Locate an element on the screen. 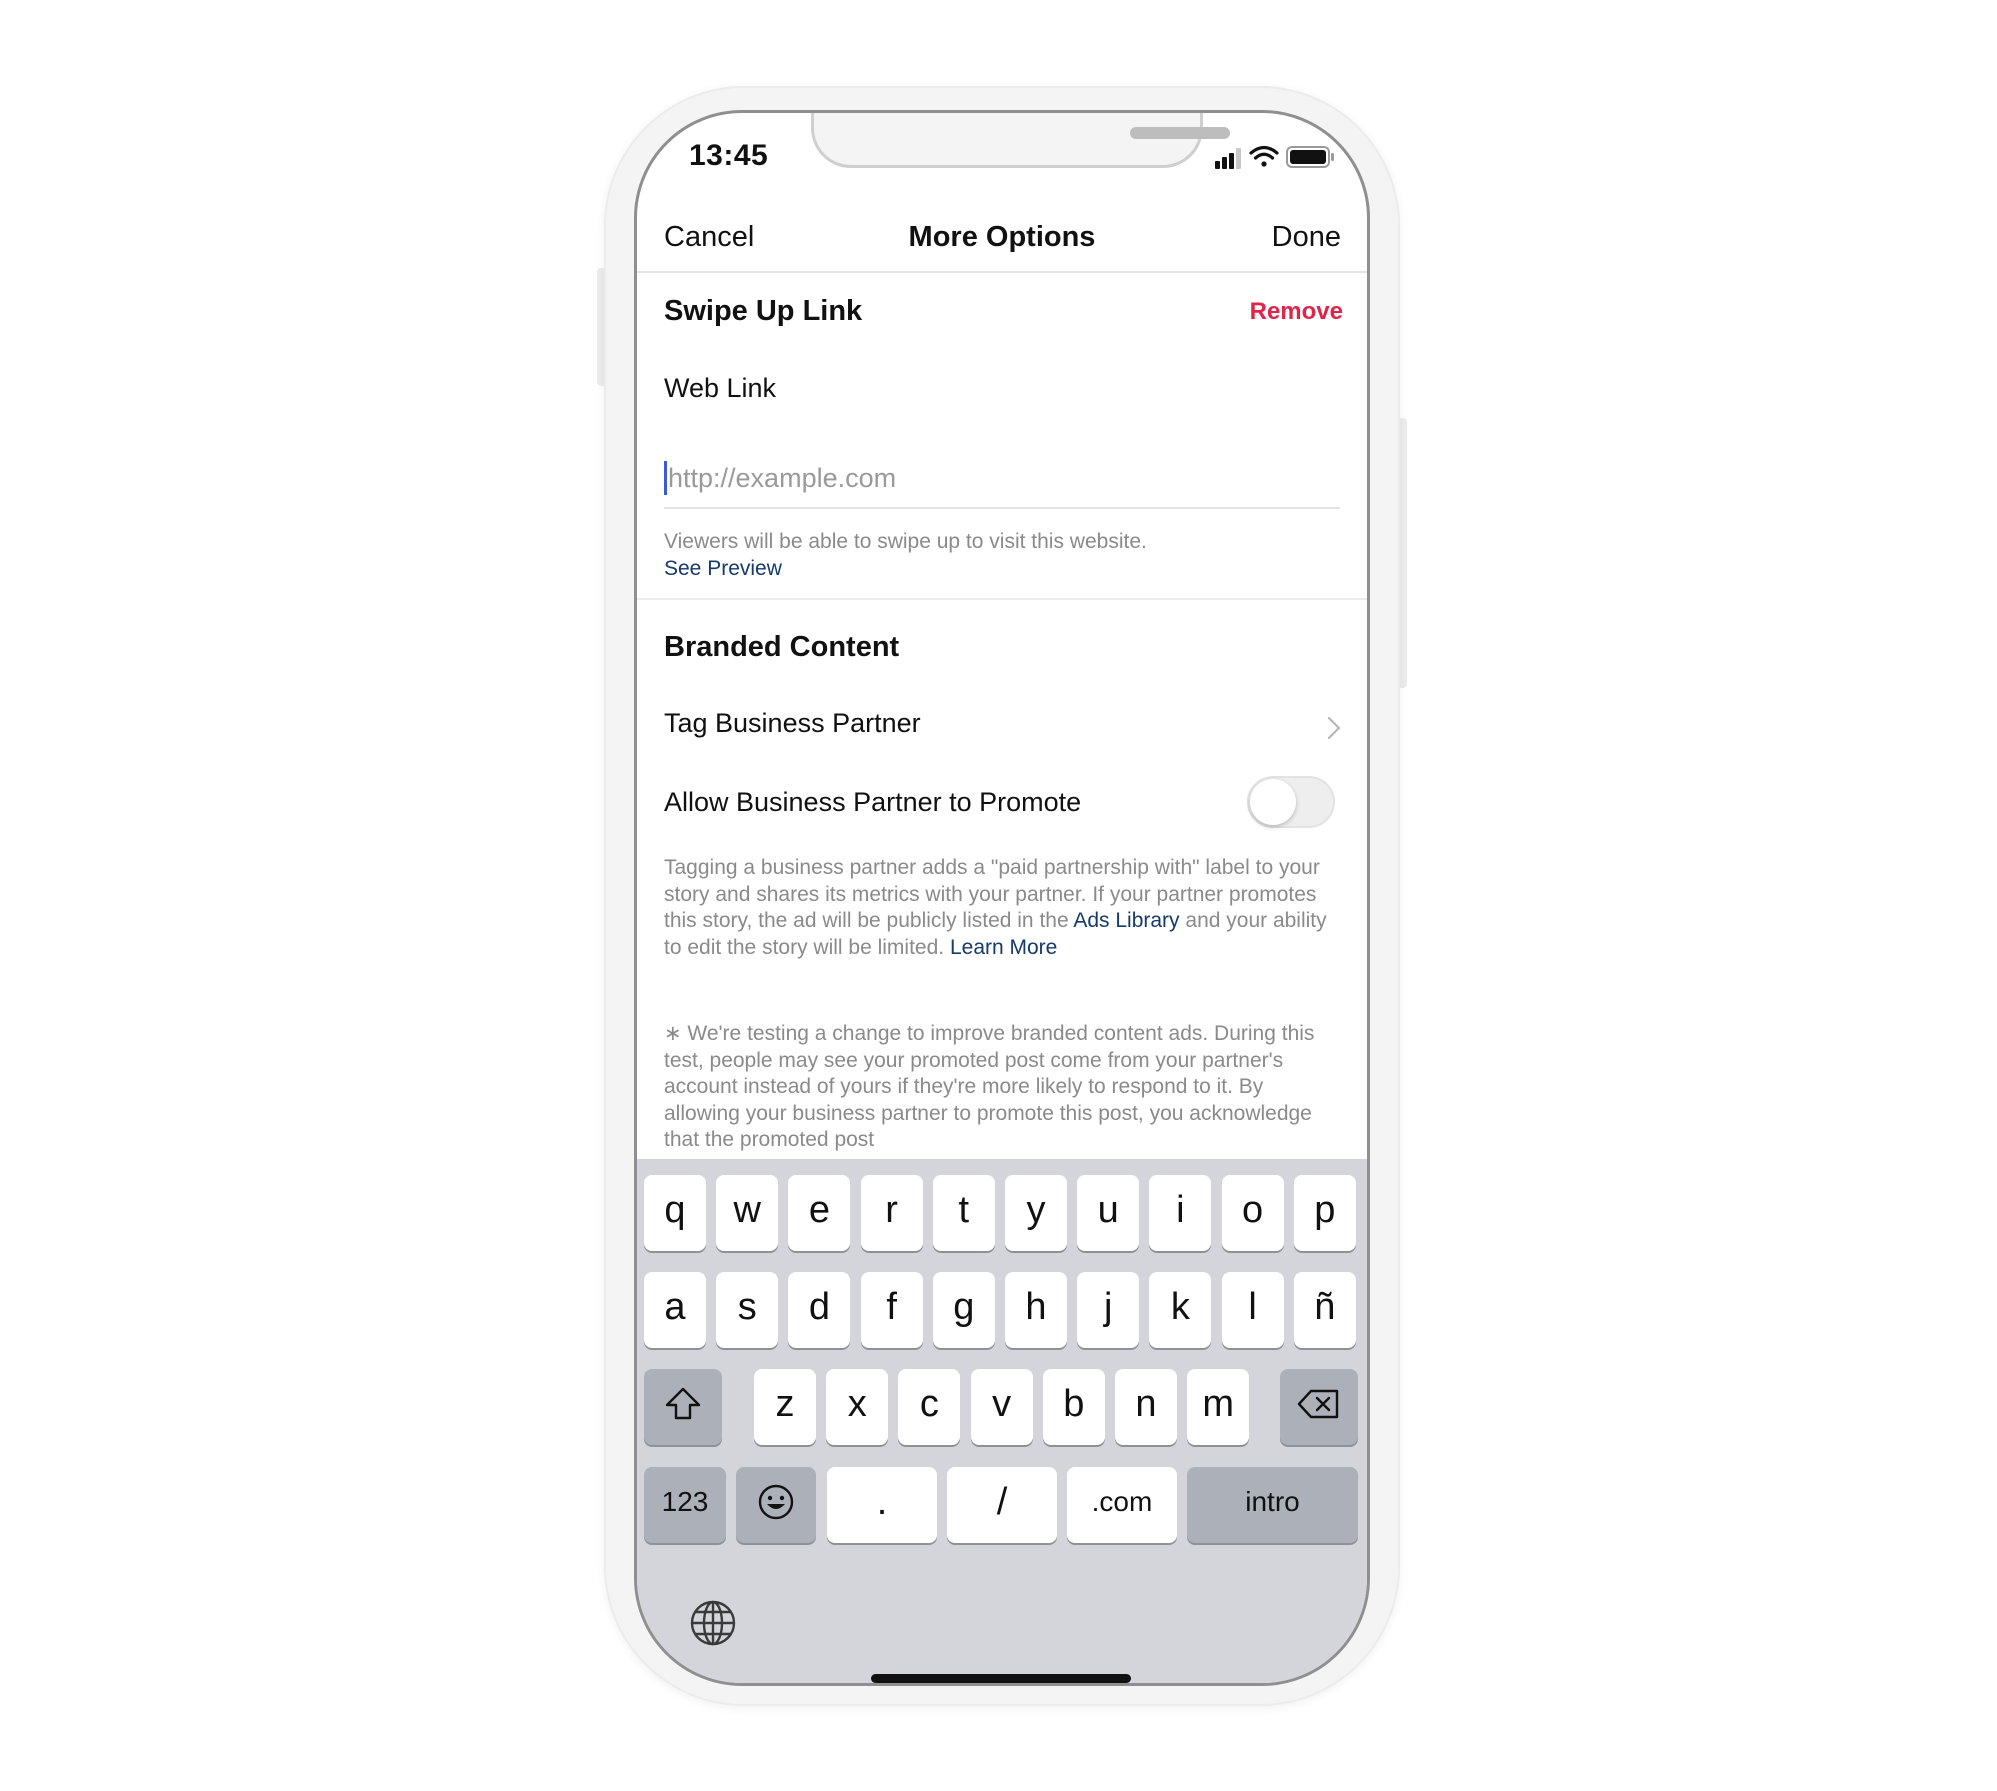  cellular-signal-icon is located at coordinates (1228, 158).